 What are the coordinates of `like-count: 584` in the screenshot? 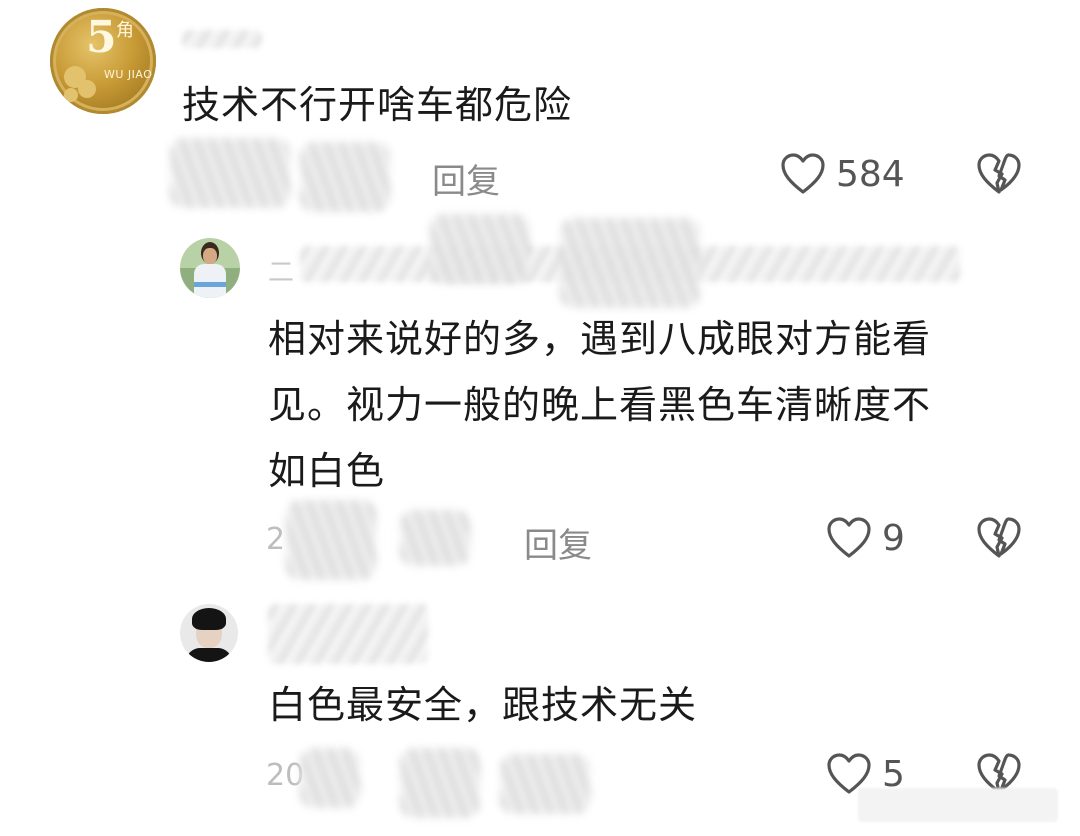 It's located at (870, 174).